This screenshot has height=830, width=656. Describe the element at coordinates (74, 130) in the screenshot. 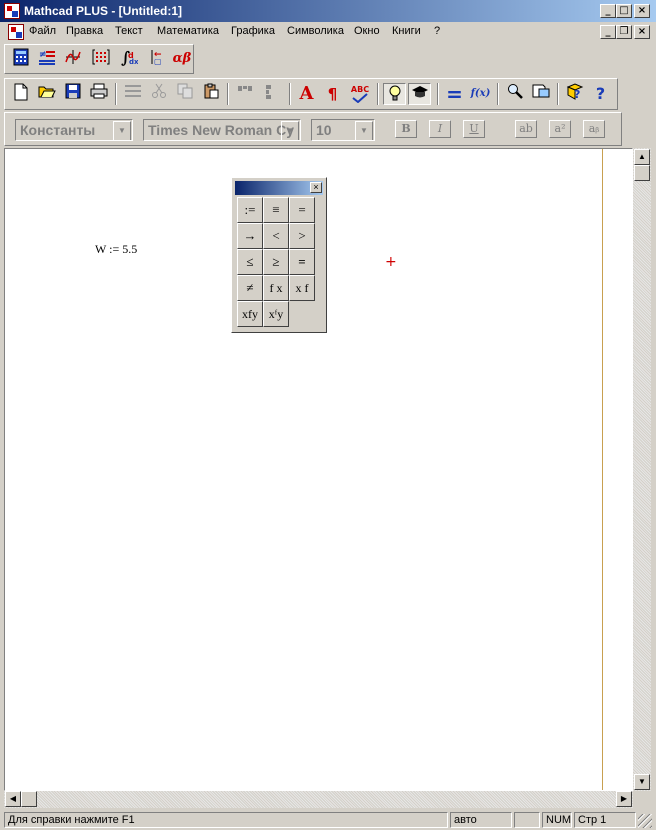

I see `style-select: Константы ▼` at that location.